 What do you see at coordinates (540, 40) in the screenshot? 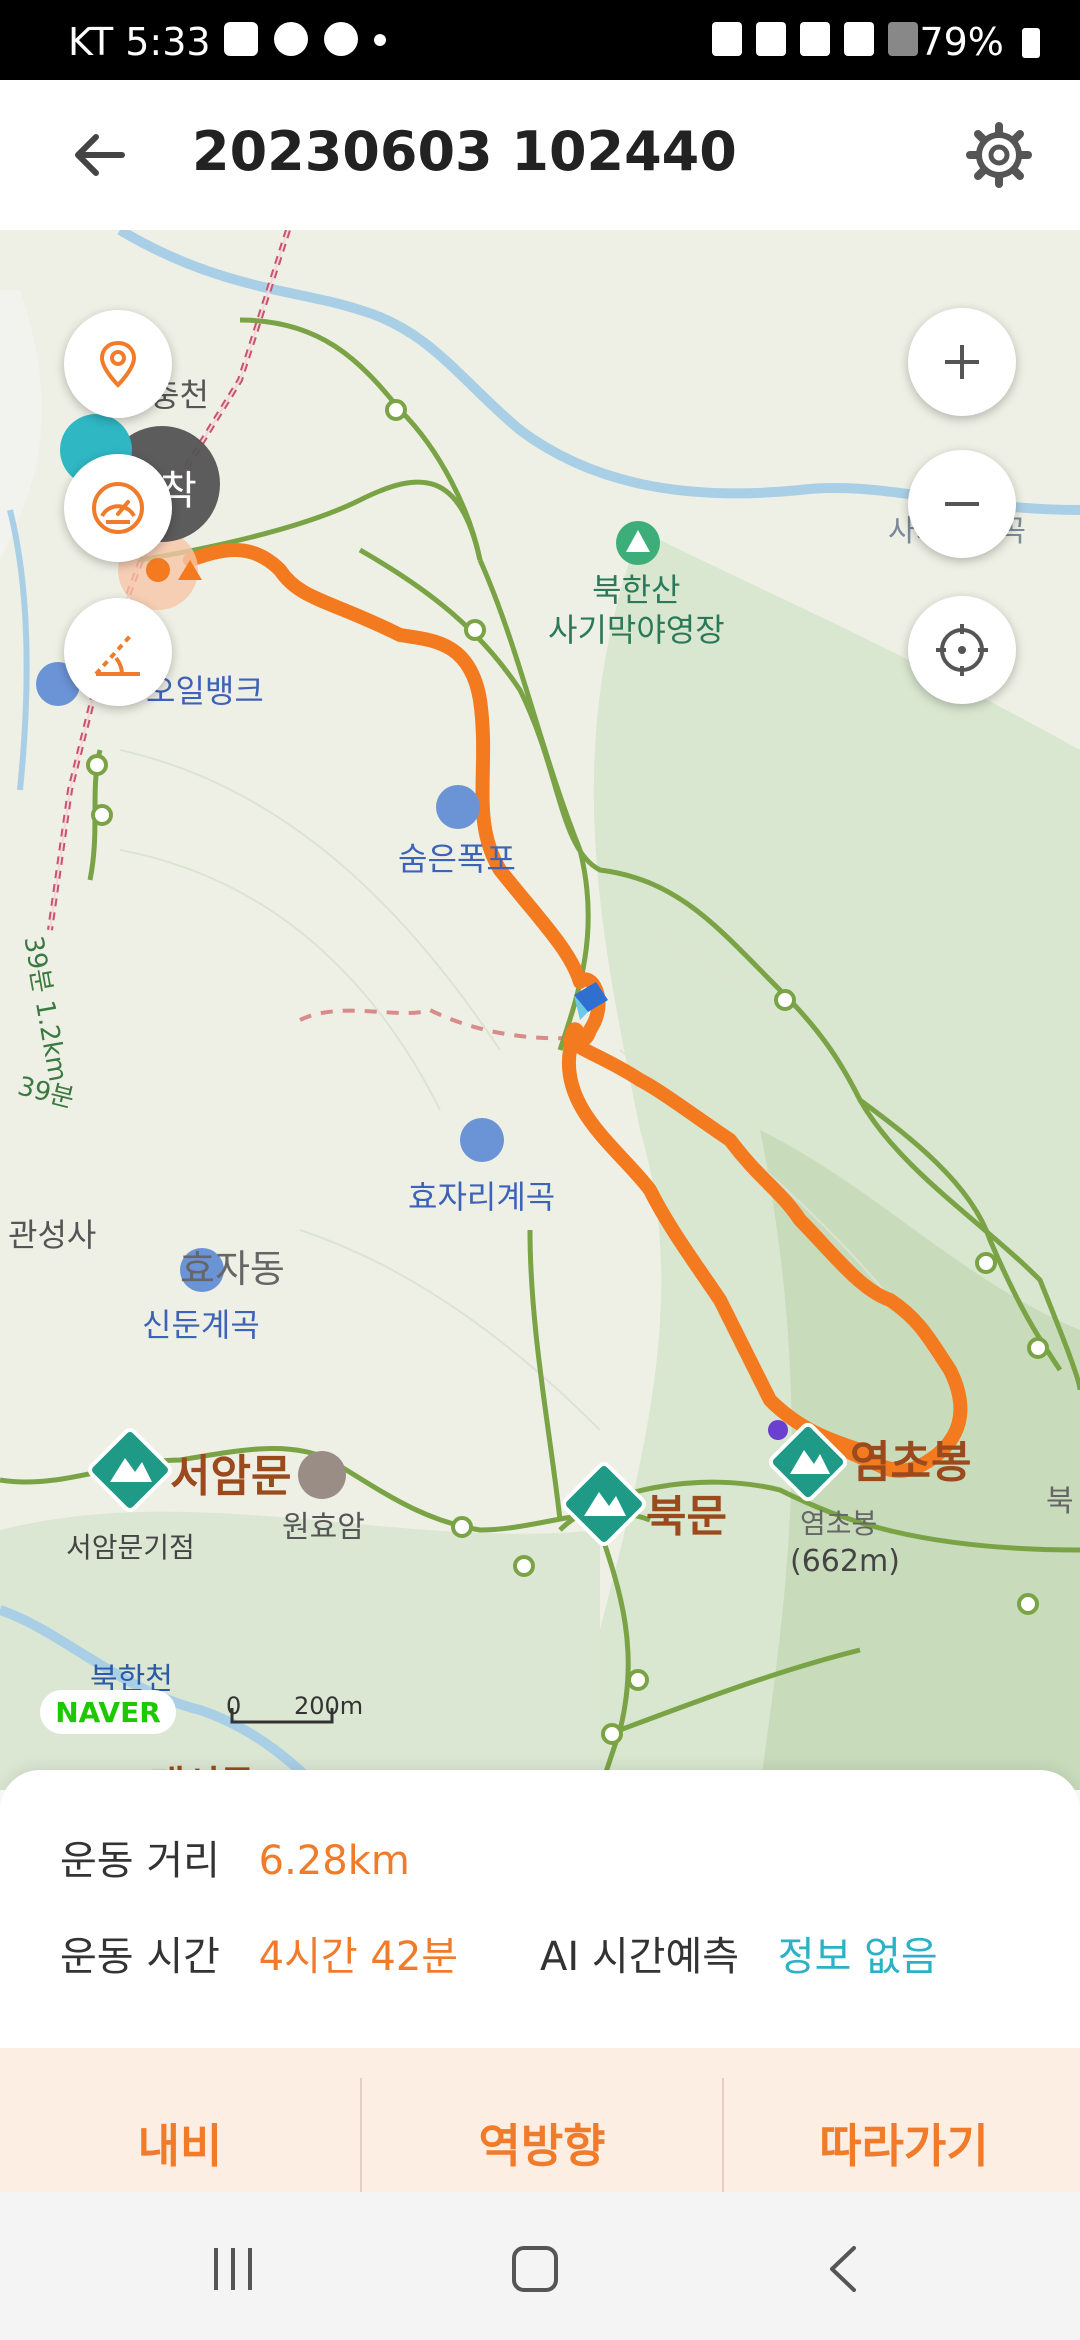
I see `status-bar: KT 5:33 79%` at bounding box center [540, 40].